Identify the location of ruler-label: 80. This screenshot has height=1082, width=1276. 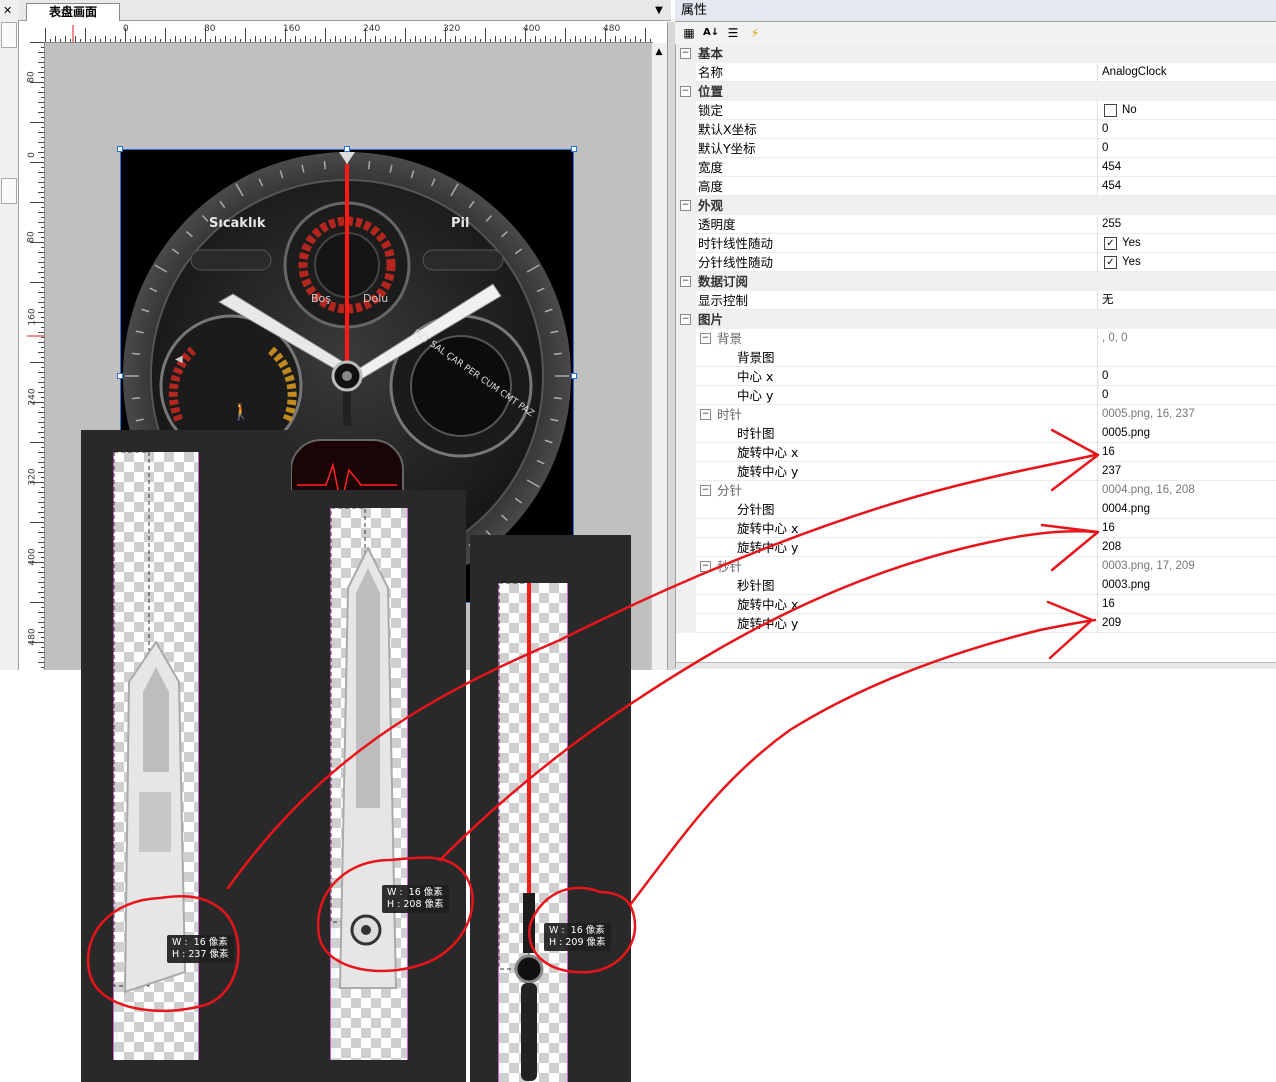
(210, 29).